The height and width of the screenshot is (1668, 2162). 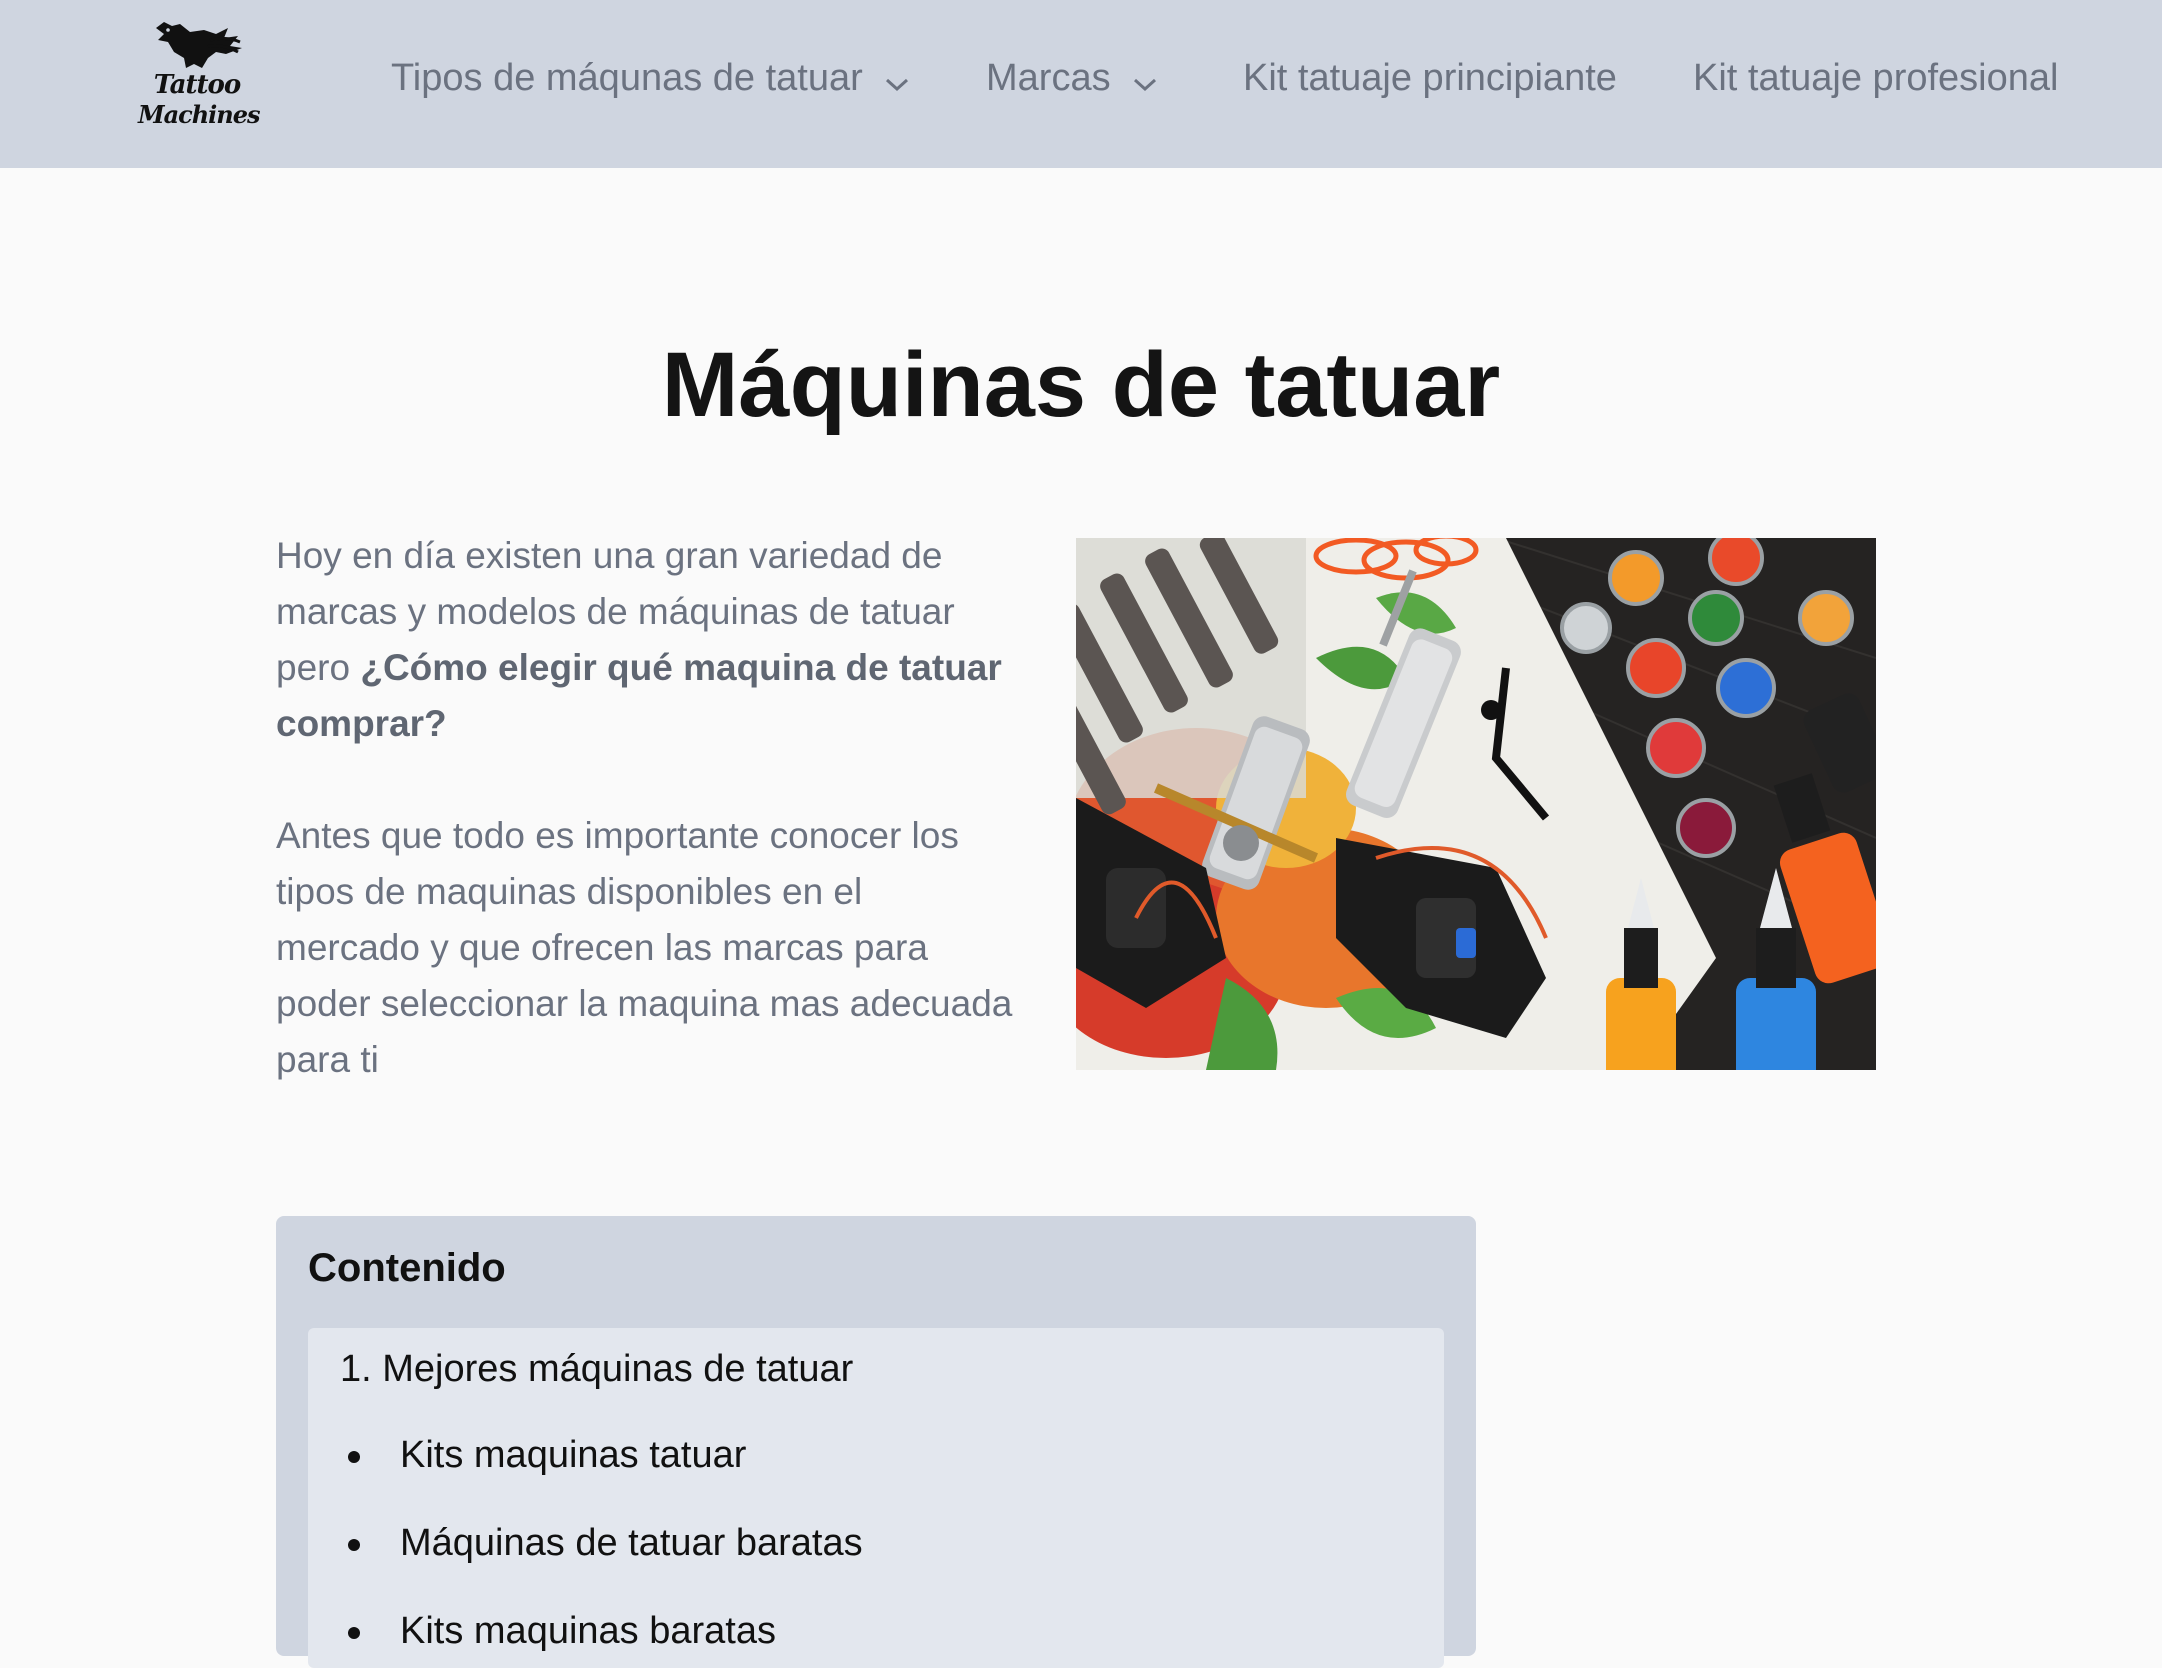 What do you see at coordinates (199, 114) in the screenshot?
I see `logo-text-line2: Machines` at bounding box center [199, 114].